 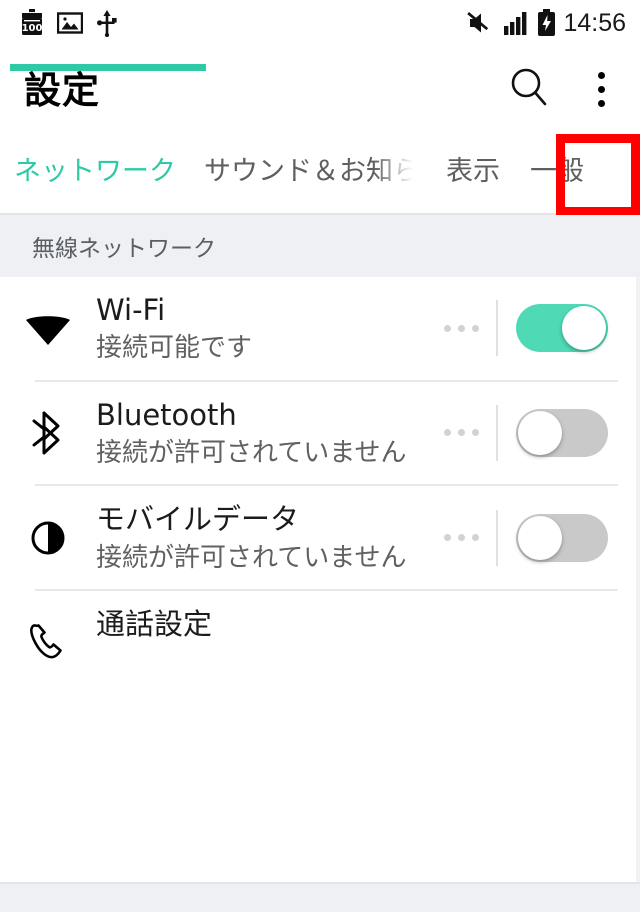 What do you see at coordinates (320, 897) in the screenshot?
I see `bottom-section-strip` at bounding box center [320, 897].